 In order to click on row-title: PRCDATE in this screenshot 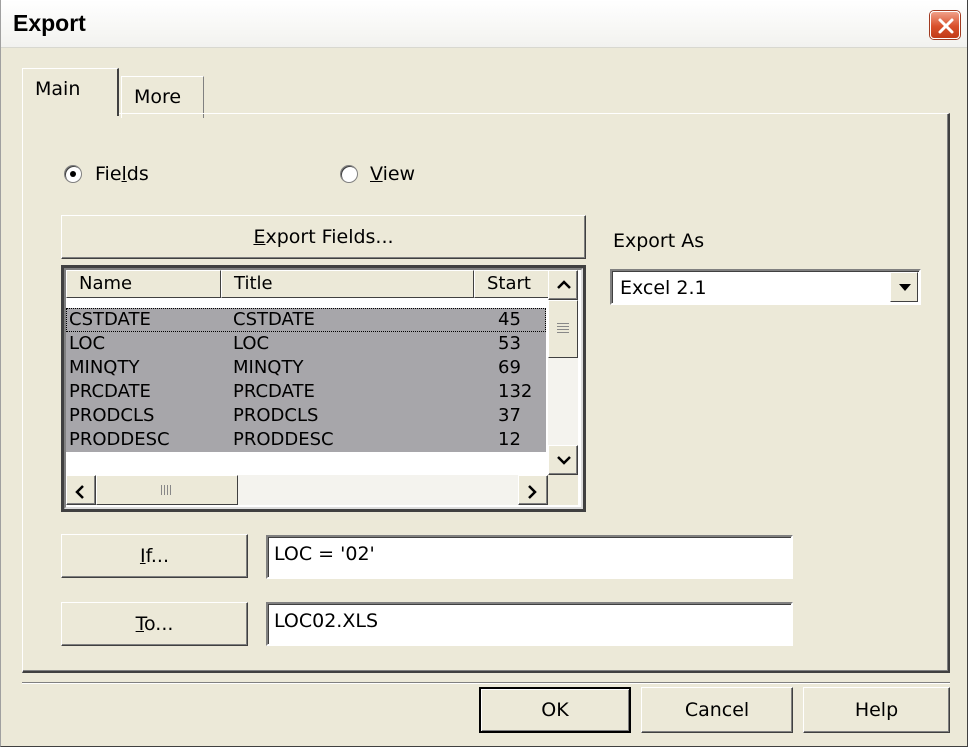, I will do `click(274, 391)`.